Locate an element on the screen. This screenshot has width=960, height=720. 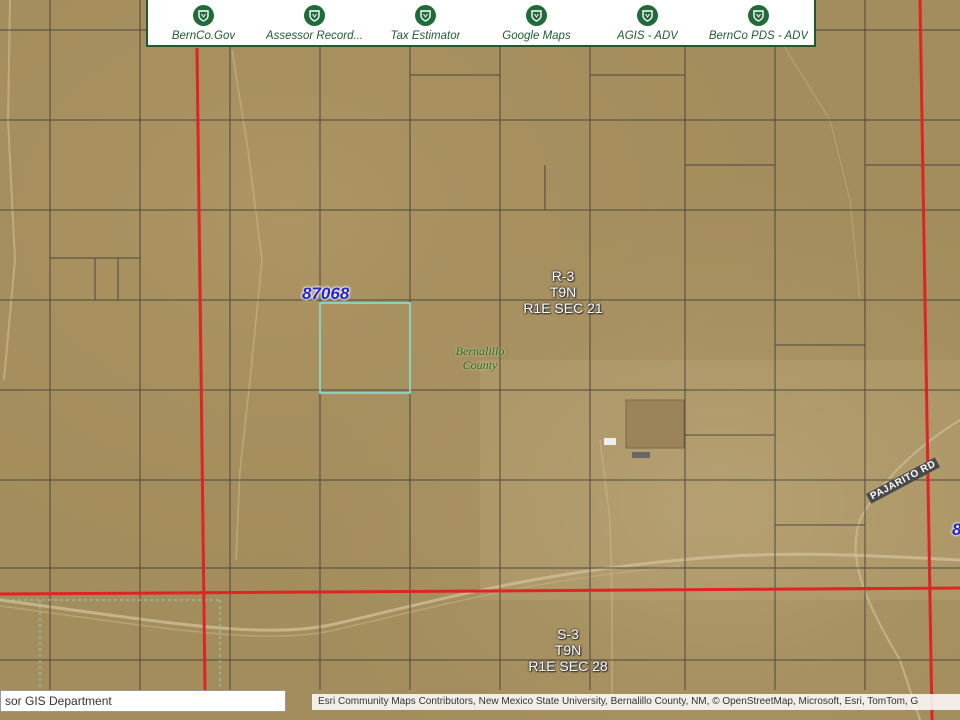
bernco-pds-adv-link: BernCo PDS - ADV is located at coordinates (759, 21).